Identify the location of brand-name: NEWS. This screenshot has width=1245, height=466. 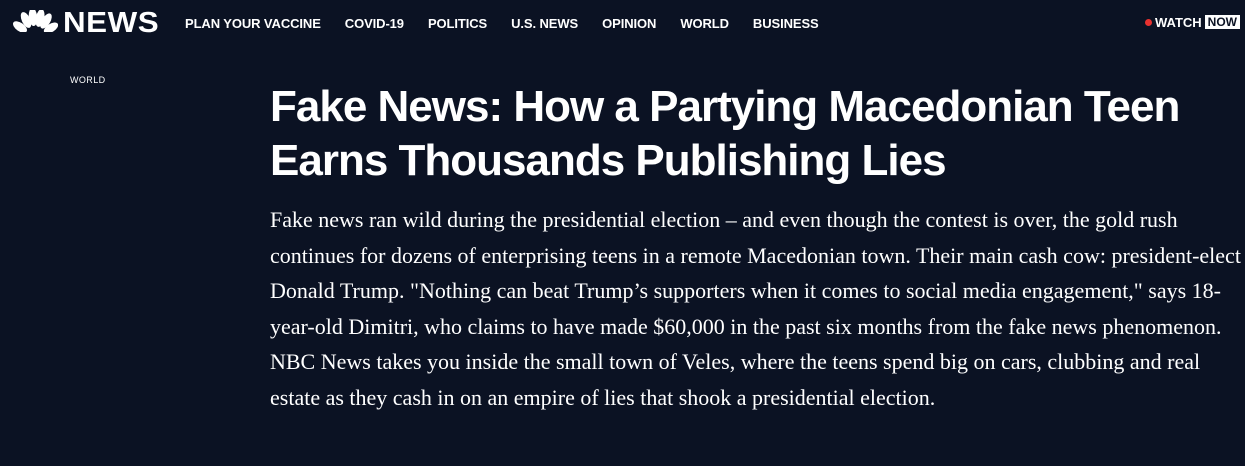
(111, 23).